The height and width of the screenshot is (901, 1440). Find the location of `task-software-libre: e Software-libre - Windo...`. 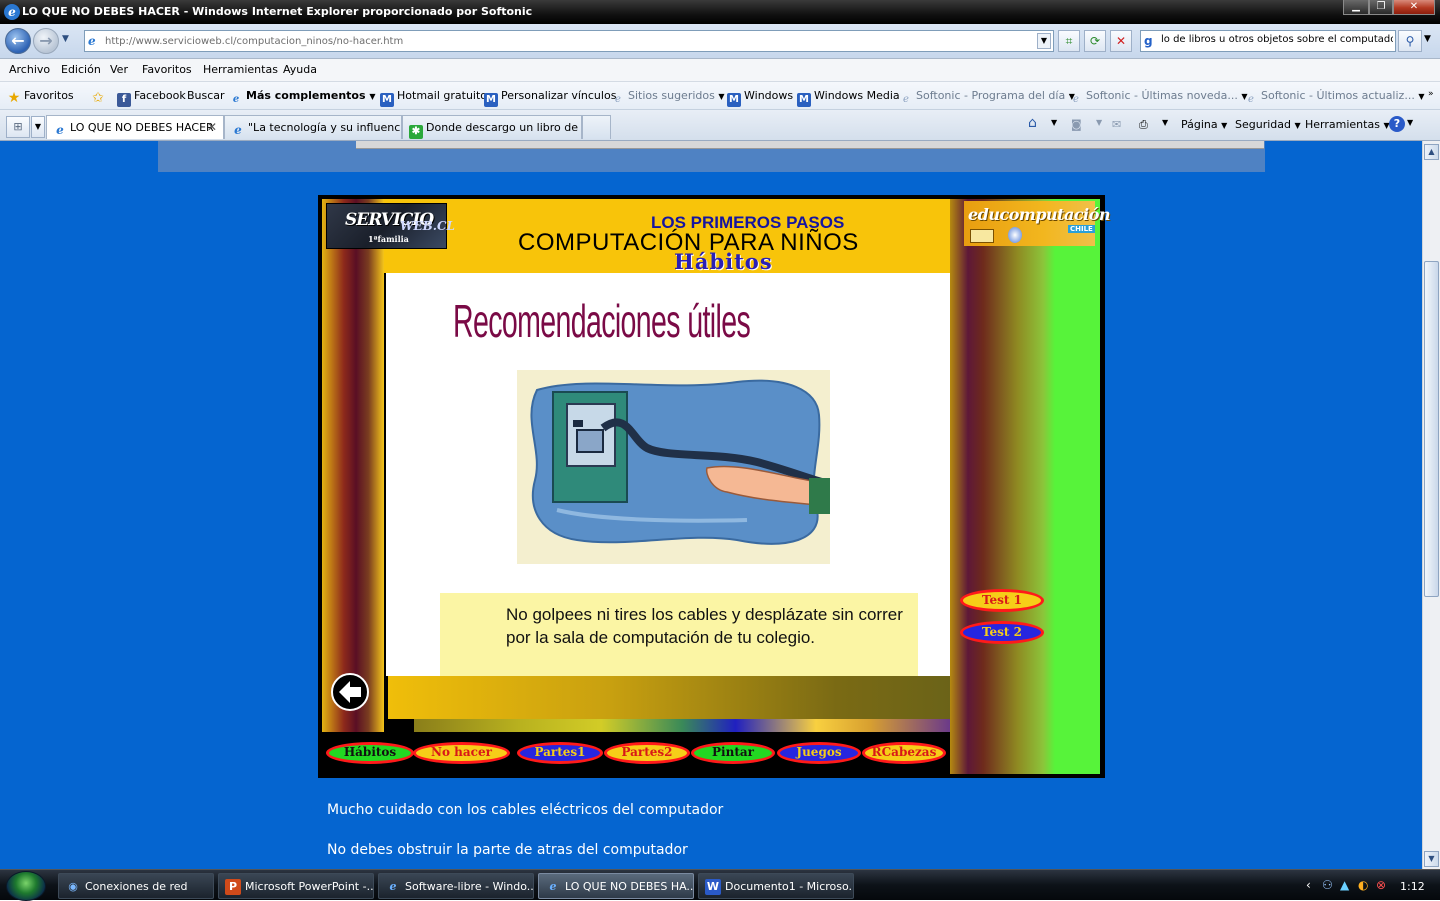

task-software-libre: e Software-libre - Windo... is located at coordinates (456, 886).